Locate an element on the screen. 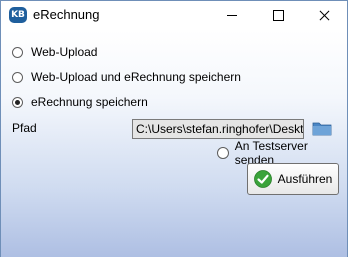 The image size is (348, 257). minimize-icon is located at coordinates (232, 15).